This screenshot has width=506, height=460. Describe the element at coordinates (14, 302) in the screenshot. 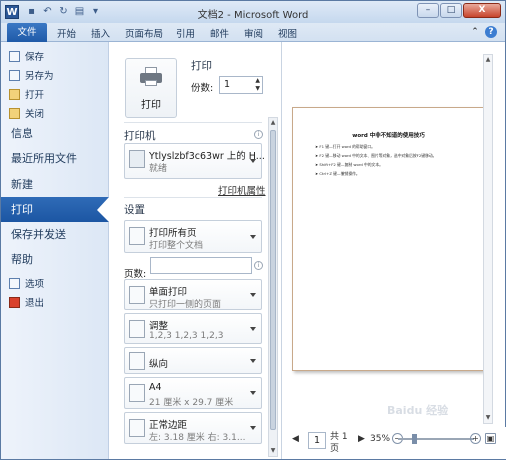

I see `exit-icon` at that location.